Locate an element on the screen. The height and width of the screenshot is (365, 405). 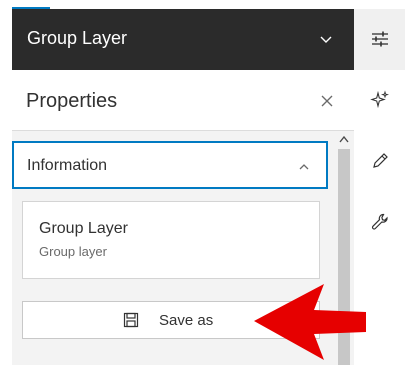
layer-type: Group layer is located at coordinates (73, 251).